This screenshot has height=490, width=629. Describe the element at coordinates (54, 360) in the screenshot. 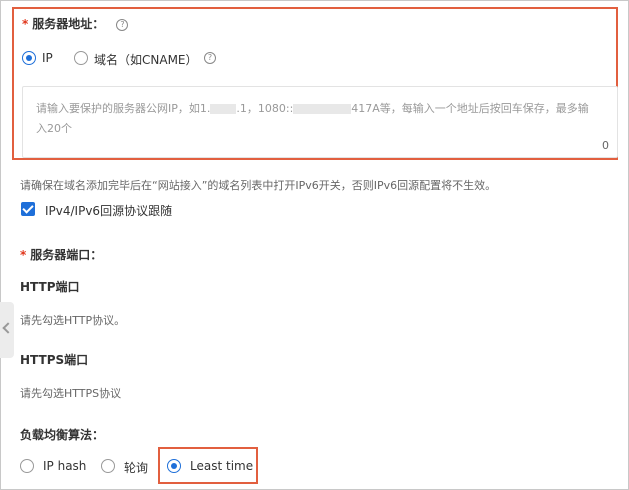

I see `https-port-title: HTTPS端口` at that location.